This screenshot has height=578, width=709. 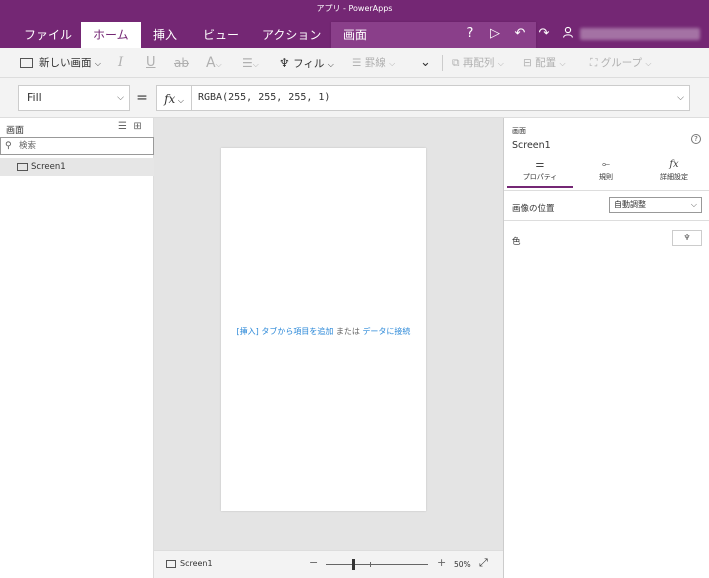 I want to click on group-icon: ⛶, so click(x=594, y=63).